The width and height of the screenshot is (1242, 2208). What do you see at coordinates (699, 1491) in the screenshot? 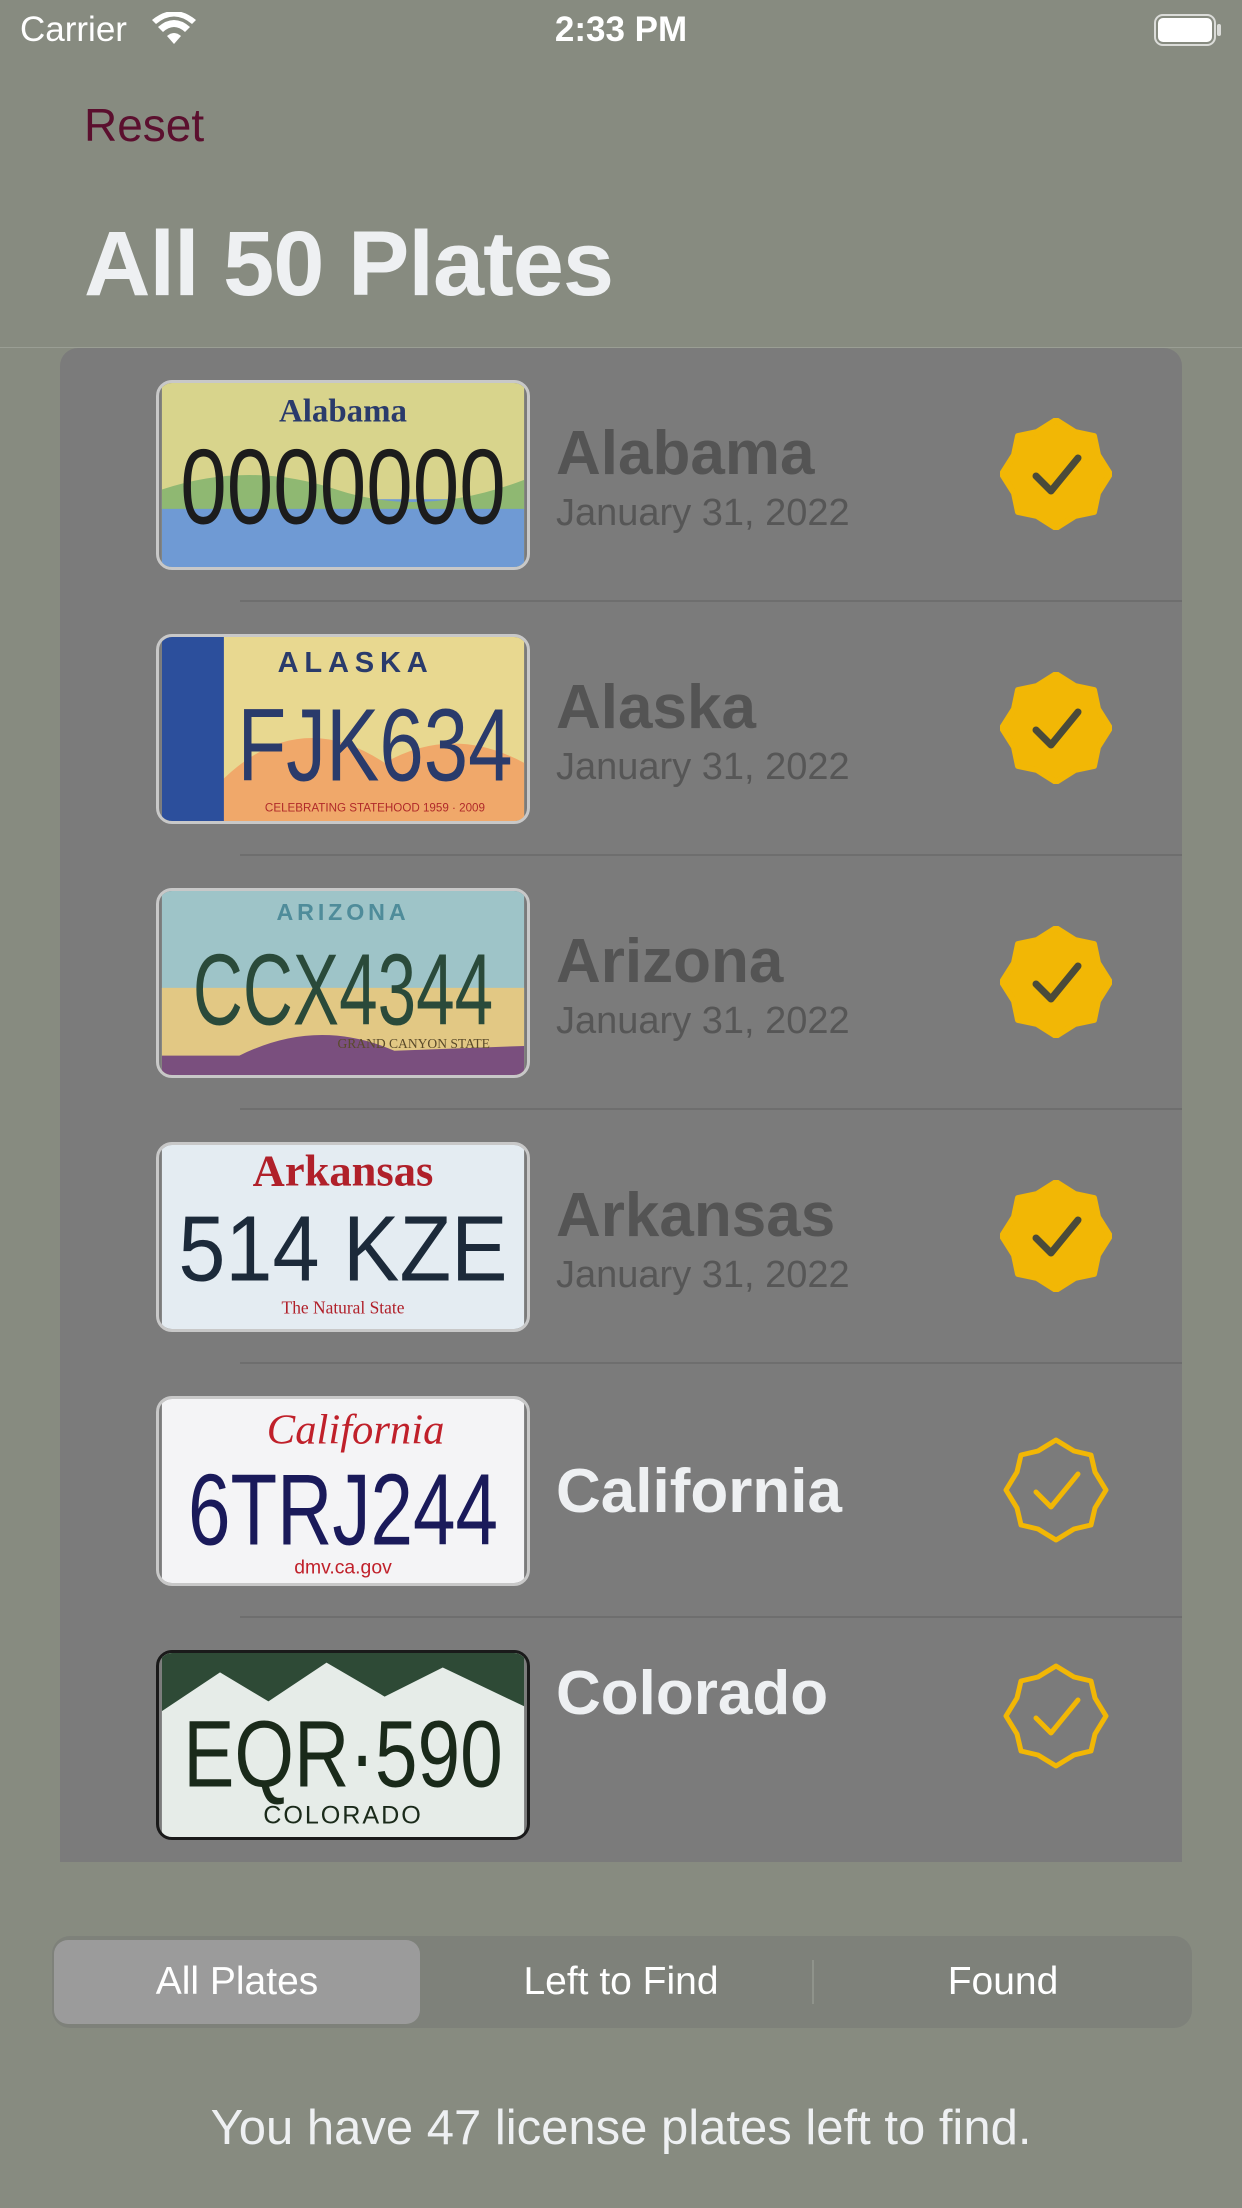
I see `state-name: California` at bounding box center [699, 1491].